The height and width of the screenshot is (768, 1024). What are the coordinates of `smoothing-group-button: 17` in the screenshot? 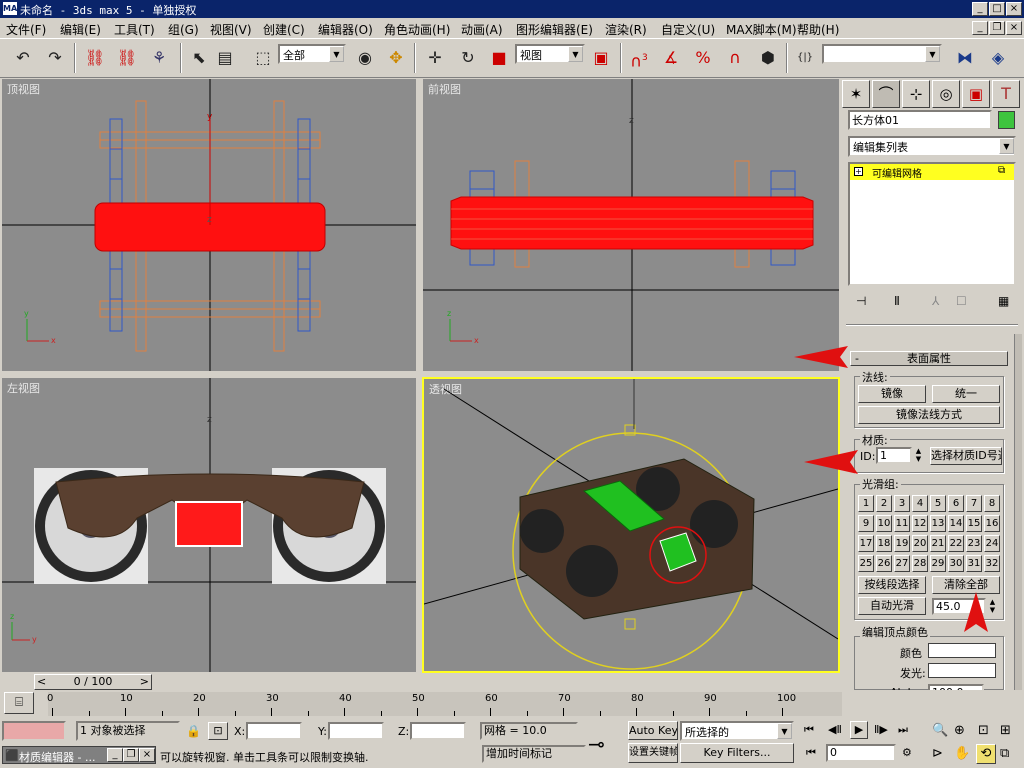 It's located at (866, 543).